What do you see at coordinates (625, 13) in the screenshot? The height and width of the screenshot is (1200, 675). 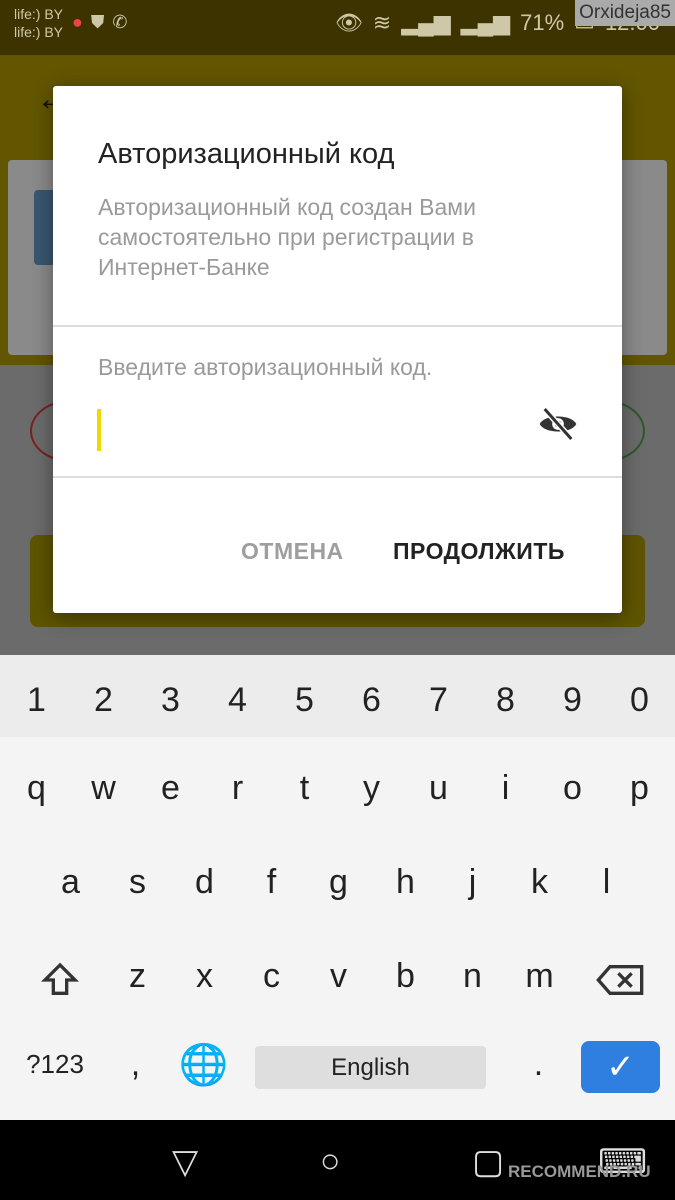 I see `watermark: Orxideja85` at bounding box center [625, 13].